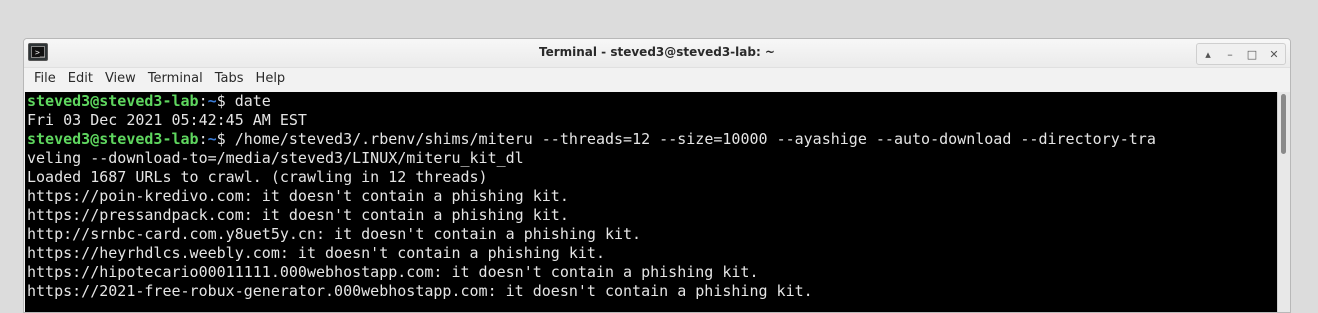 This screenshot has height=313, width=1318. What do you see at coordinates (175, 79) in the screenshot?
I see `menu-terminal: Terminal` at bounding box center [175, 79].